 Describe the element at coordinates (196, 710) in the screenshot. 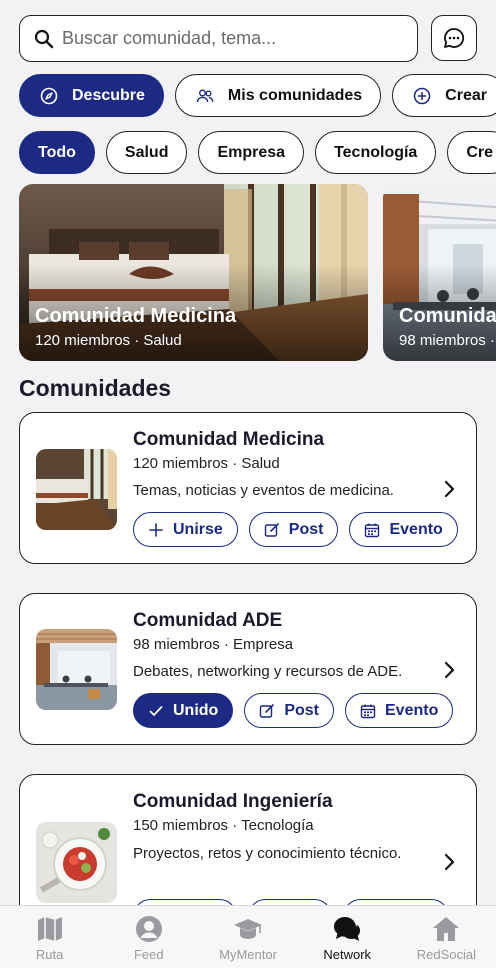

I see `joined-label: Unido` at that location.